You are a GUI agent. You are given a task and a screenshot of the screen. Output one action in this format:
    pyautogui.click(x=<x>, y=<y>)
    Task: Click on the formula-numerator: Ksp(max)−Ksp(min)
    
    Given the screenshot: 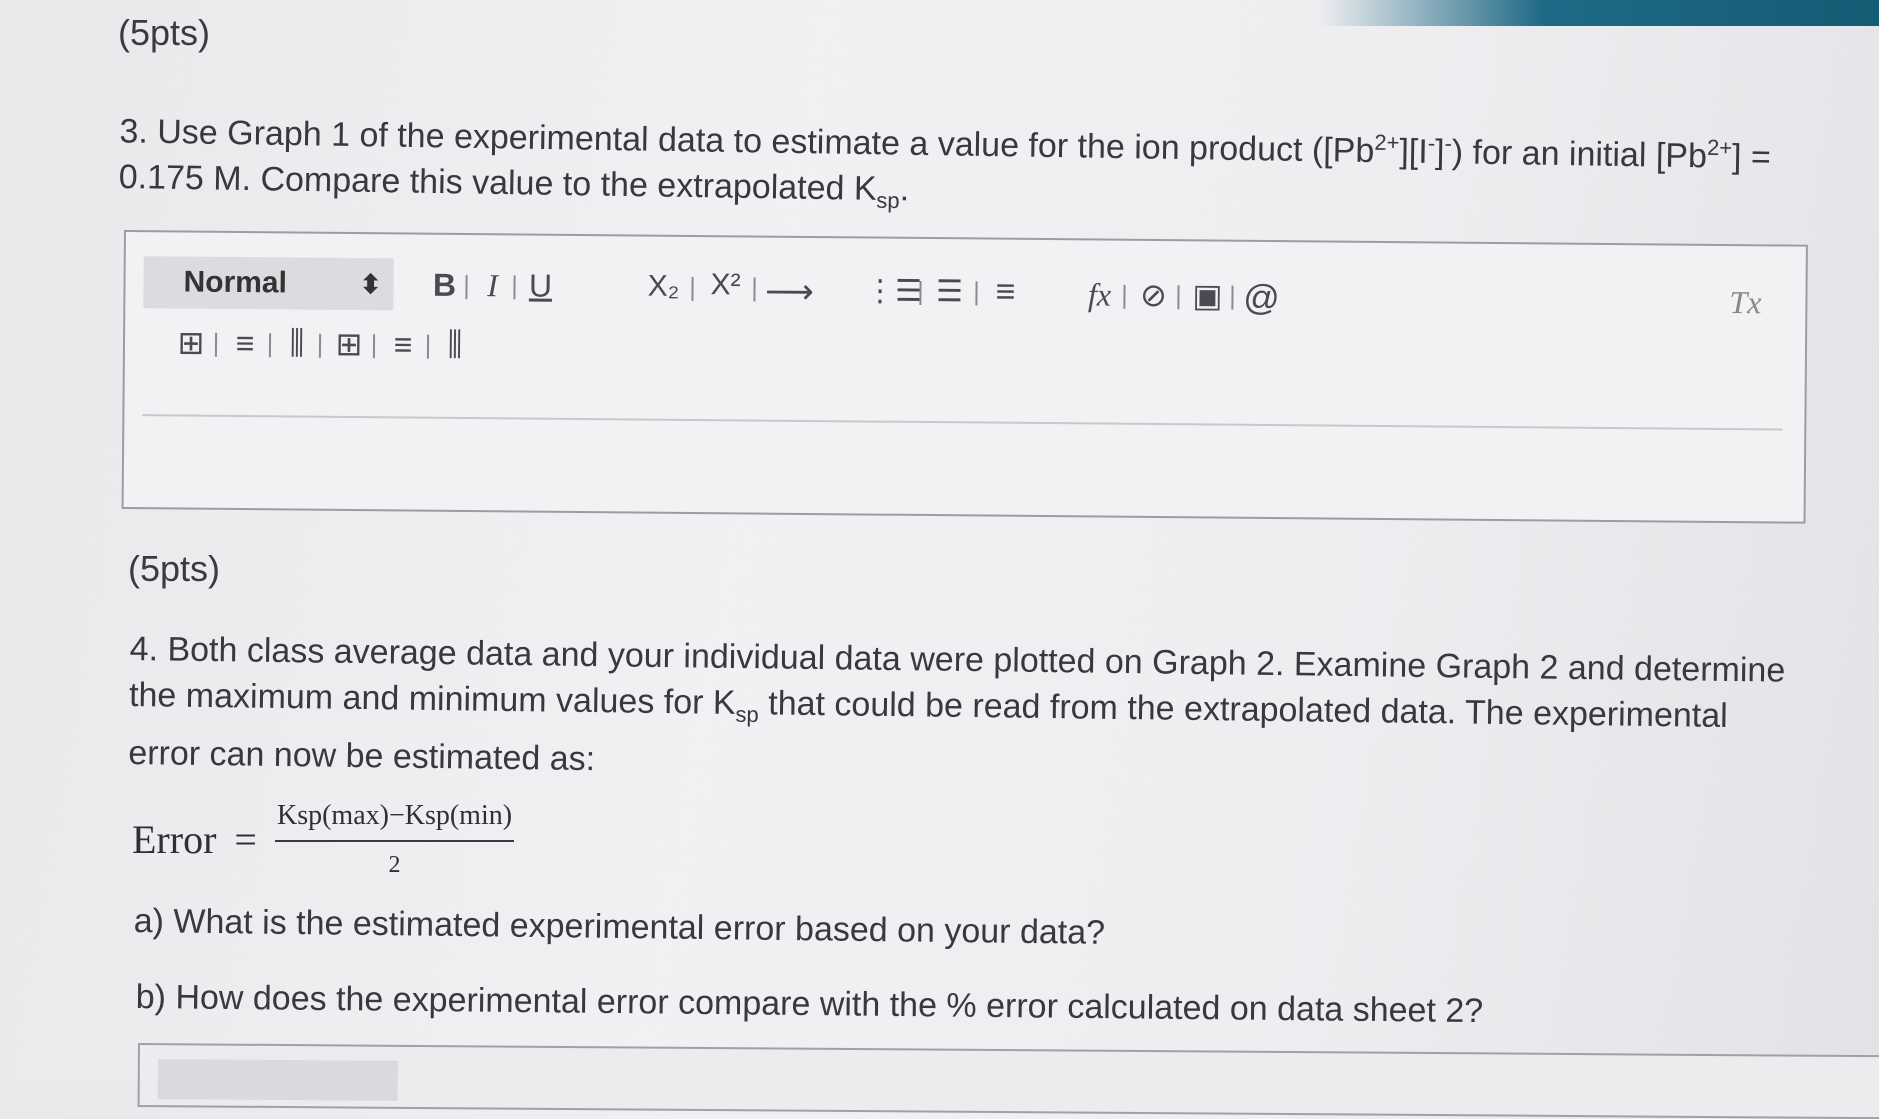 What is the action you would take?
    pyautogui.click(x=394, y=821)
    